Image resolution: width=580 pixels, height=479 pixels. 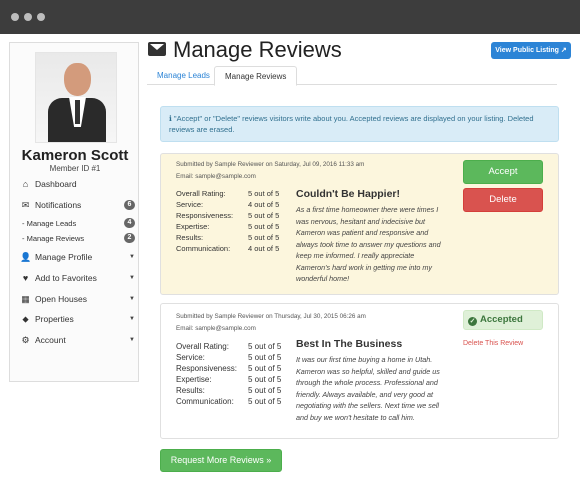 What do you see at coordinates (78, 223) in the screenshot?
I see `sidebar-item-manage-leads: - Manage Leads 4` at bounding box center [78, 223].